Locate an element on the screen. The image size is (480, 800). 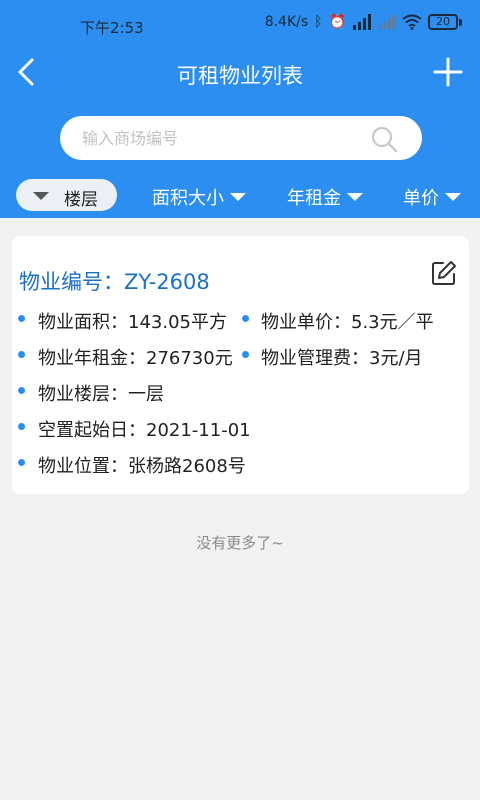
bluetooth-icon: ᛒ is located at coordinates (318, 22).